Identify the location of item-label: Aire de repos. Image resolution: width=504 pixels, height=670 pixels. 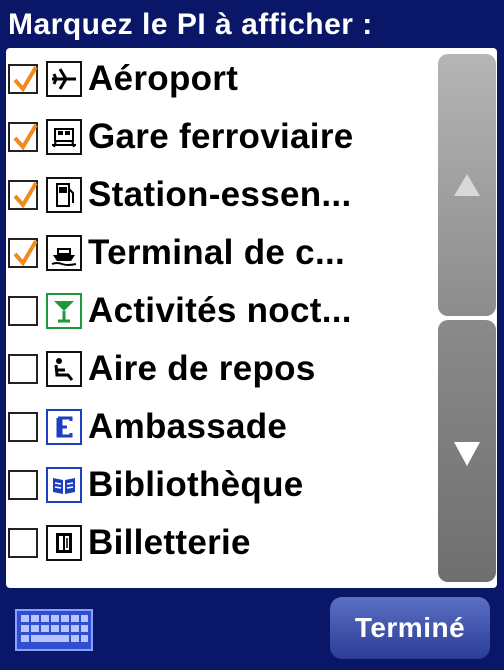
(202, 368).